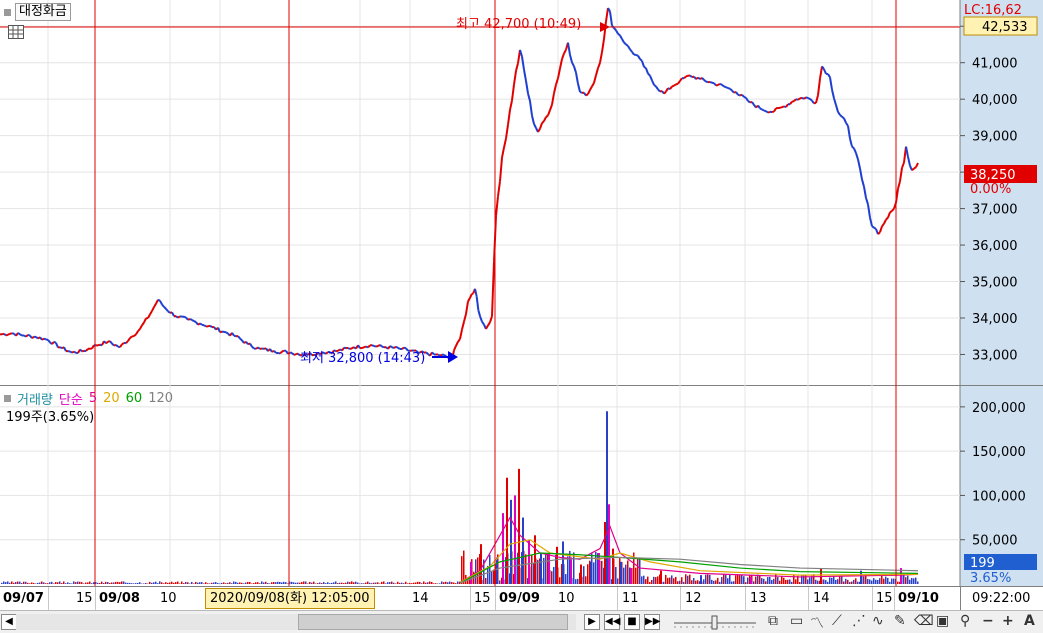 The image size is (1043, 633). What do you see at coordinates (592, 622) in the screenshot?
I see `play-button: ▶` at bounding box center [592, 622].